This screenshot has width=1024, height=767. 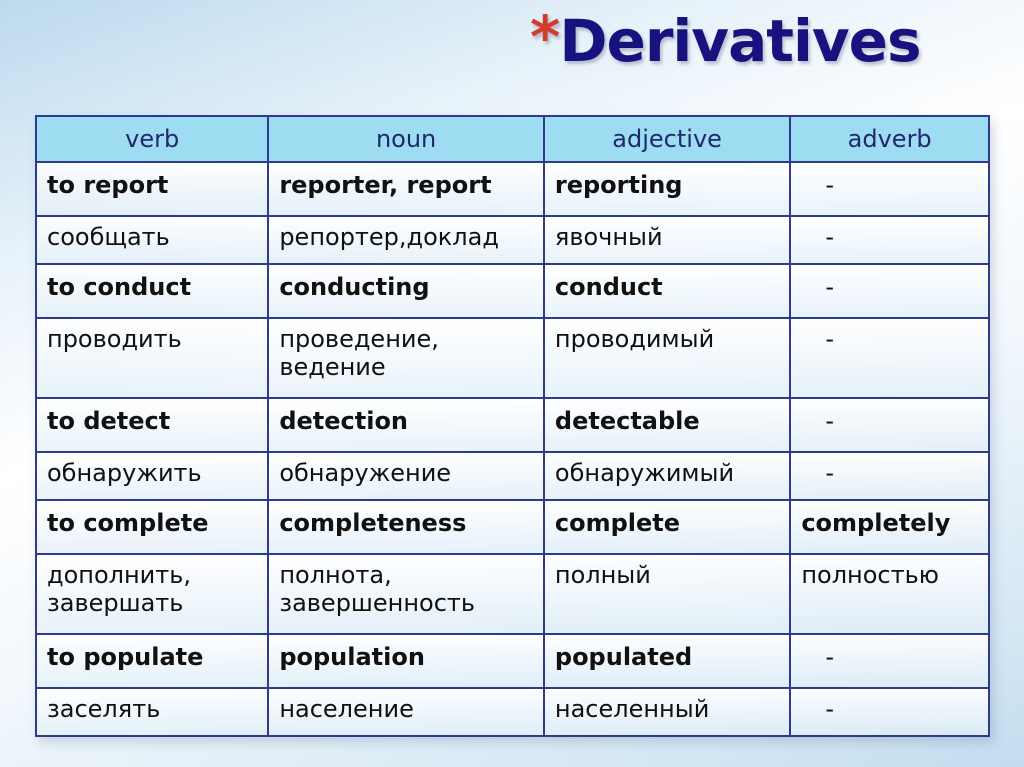 What do you see at coordinates (406, 661) in the screenshot?
I see `cell-noun: population` at bounding box center [406, 661].